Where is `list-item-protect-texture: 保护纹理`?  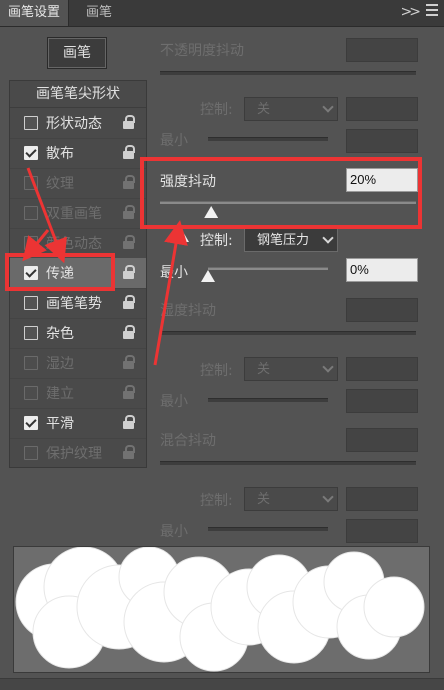 list-item-protect-texture: 保护纹理 is located at coordinates (78, 453).